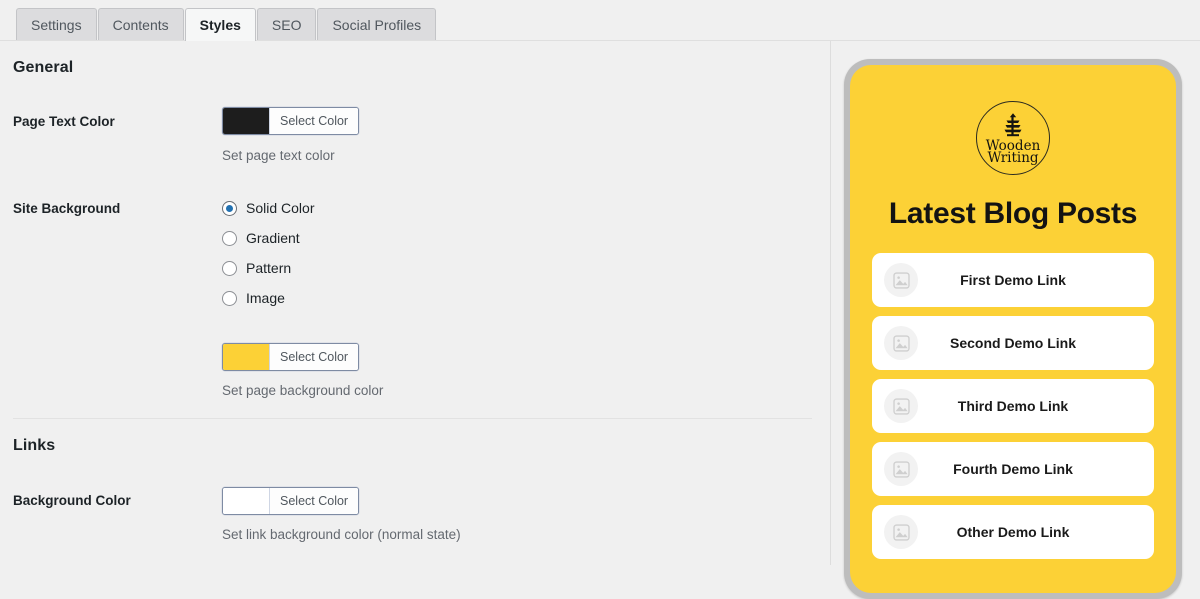 This screenshot has height=599, width=1200. Describe the element at coordinates (278, 155) in the screenshot. I see `page-text-color-help: Set page text color` at that location.